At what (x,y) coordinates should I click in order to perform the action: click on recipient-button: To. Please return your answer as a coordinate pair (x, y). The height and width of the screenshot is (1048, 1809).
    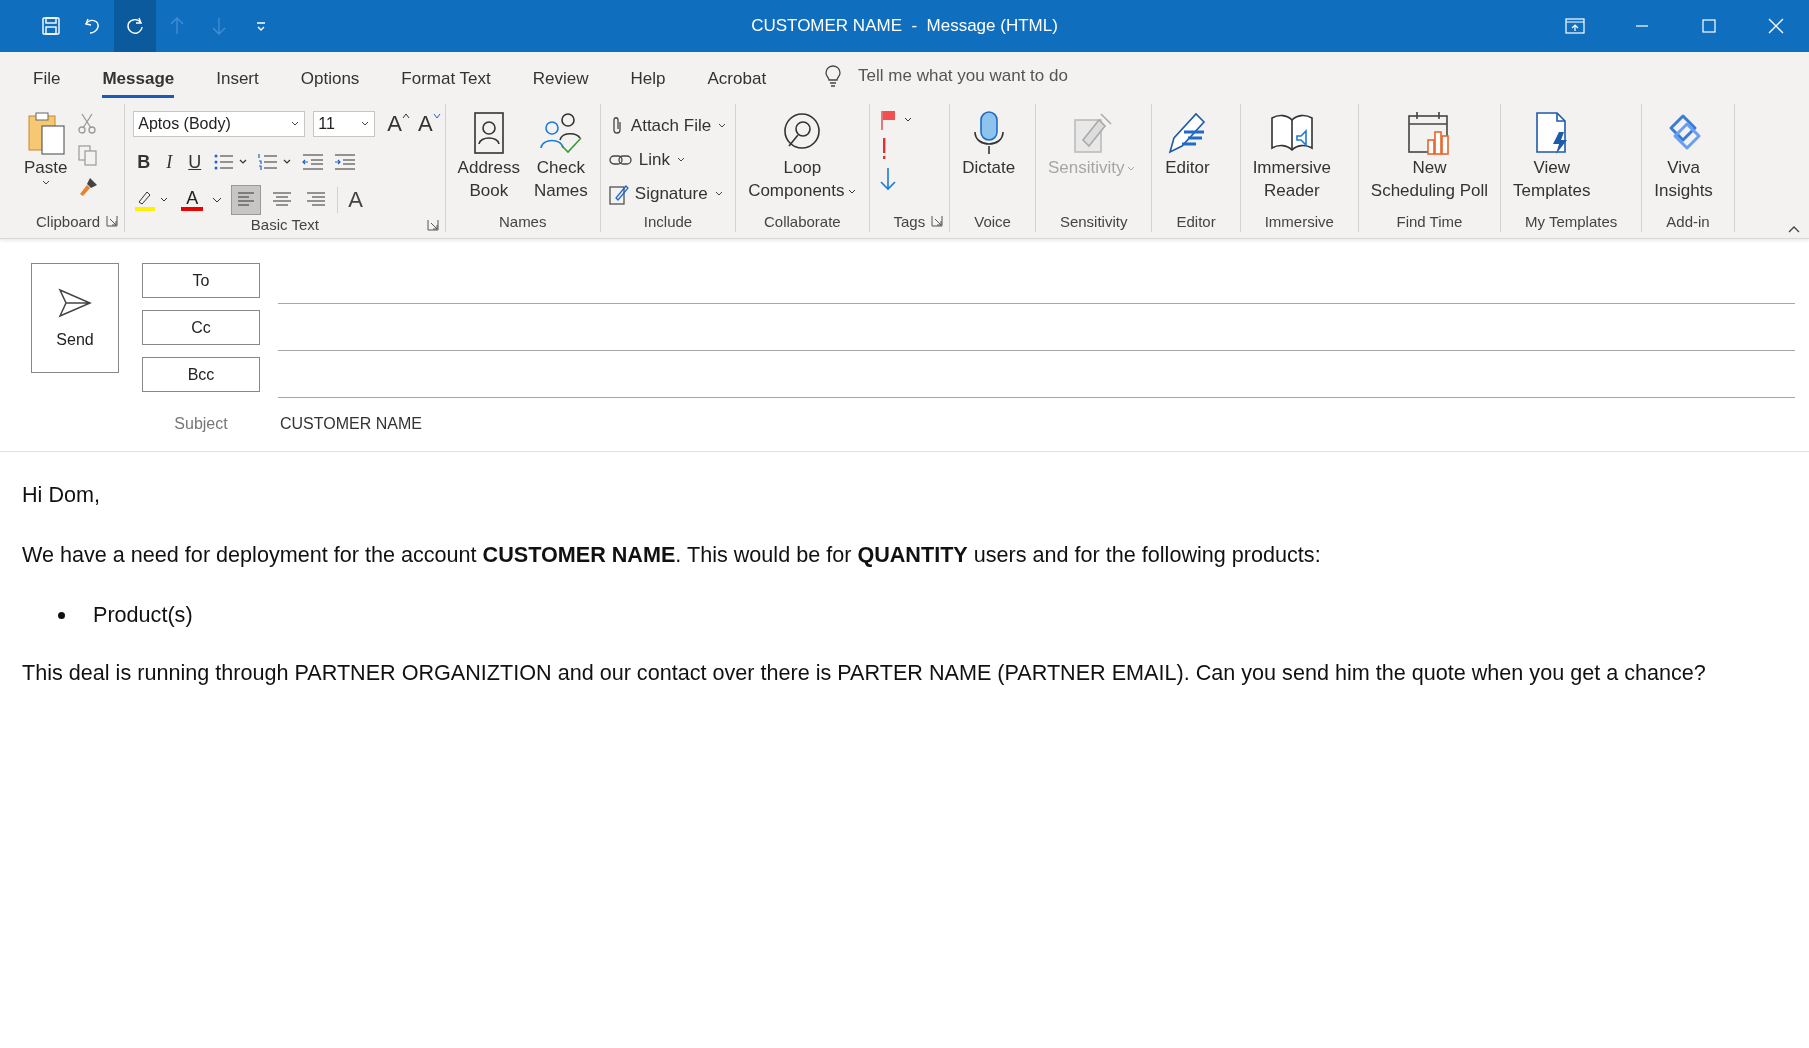
    Looking at the image, I should click on (201, 280).